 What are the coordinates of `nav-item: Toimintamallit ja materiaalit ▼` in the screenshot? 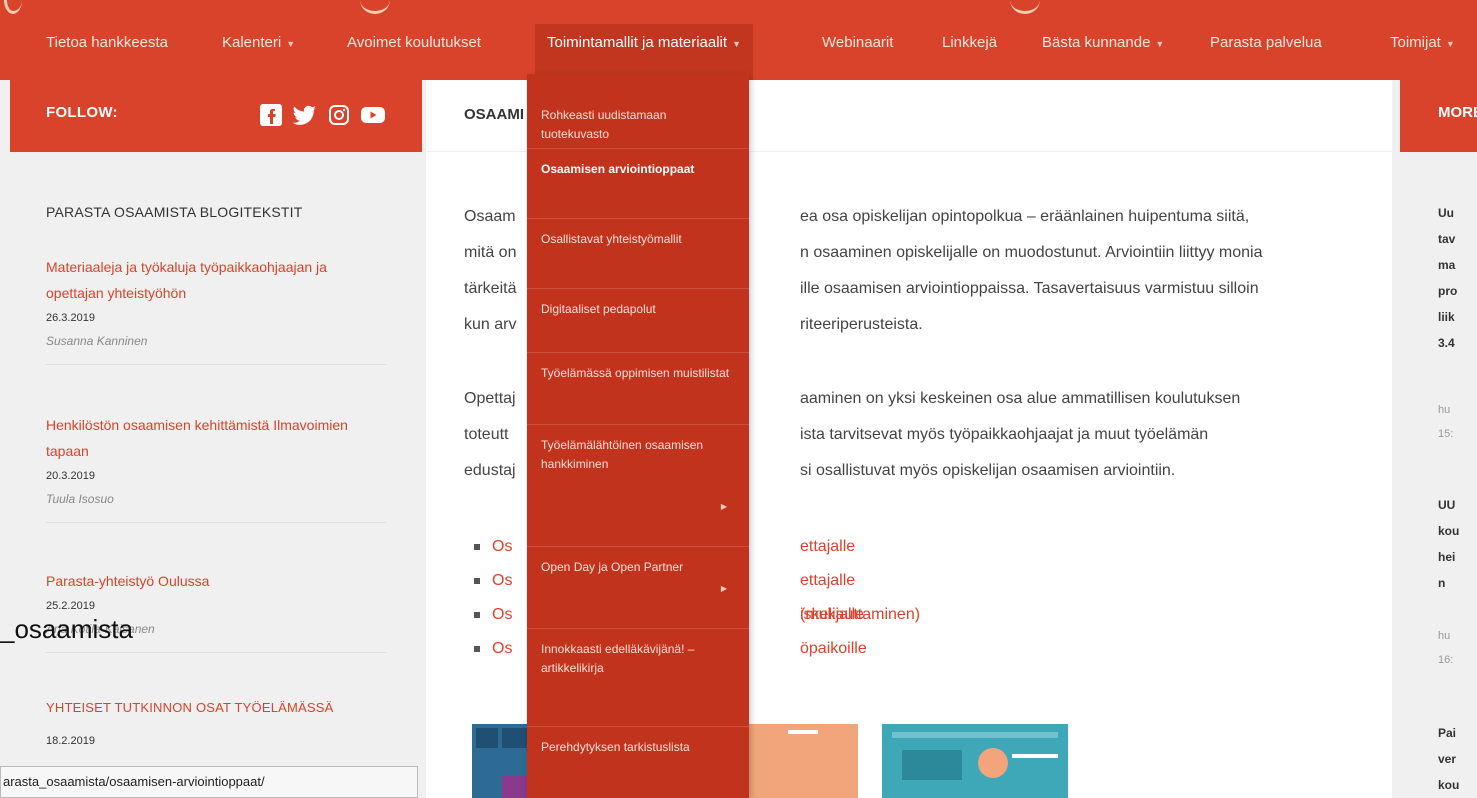 It's located at (644, 52).